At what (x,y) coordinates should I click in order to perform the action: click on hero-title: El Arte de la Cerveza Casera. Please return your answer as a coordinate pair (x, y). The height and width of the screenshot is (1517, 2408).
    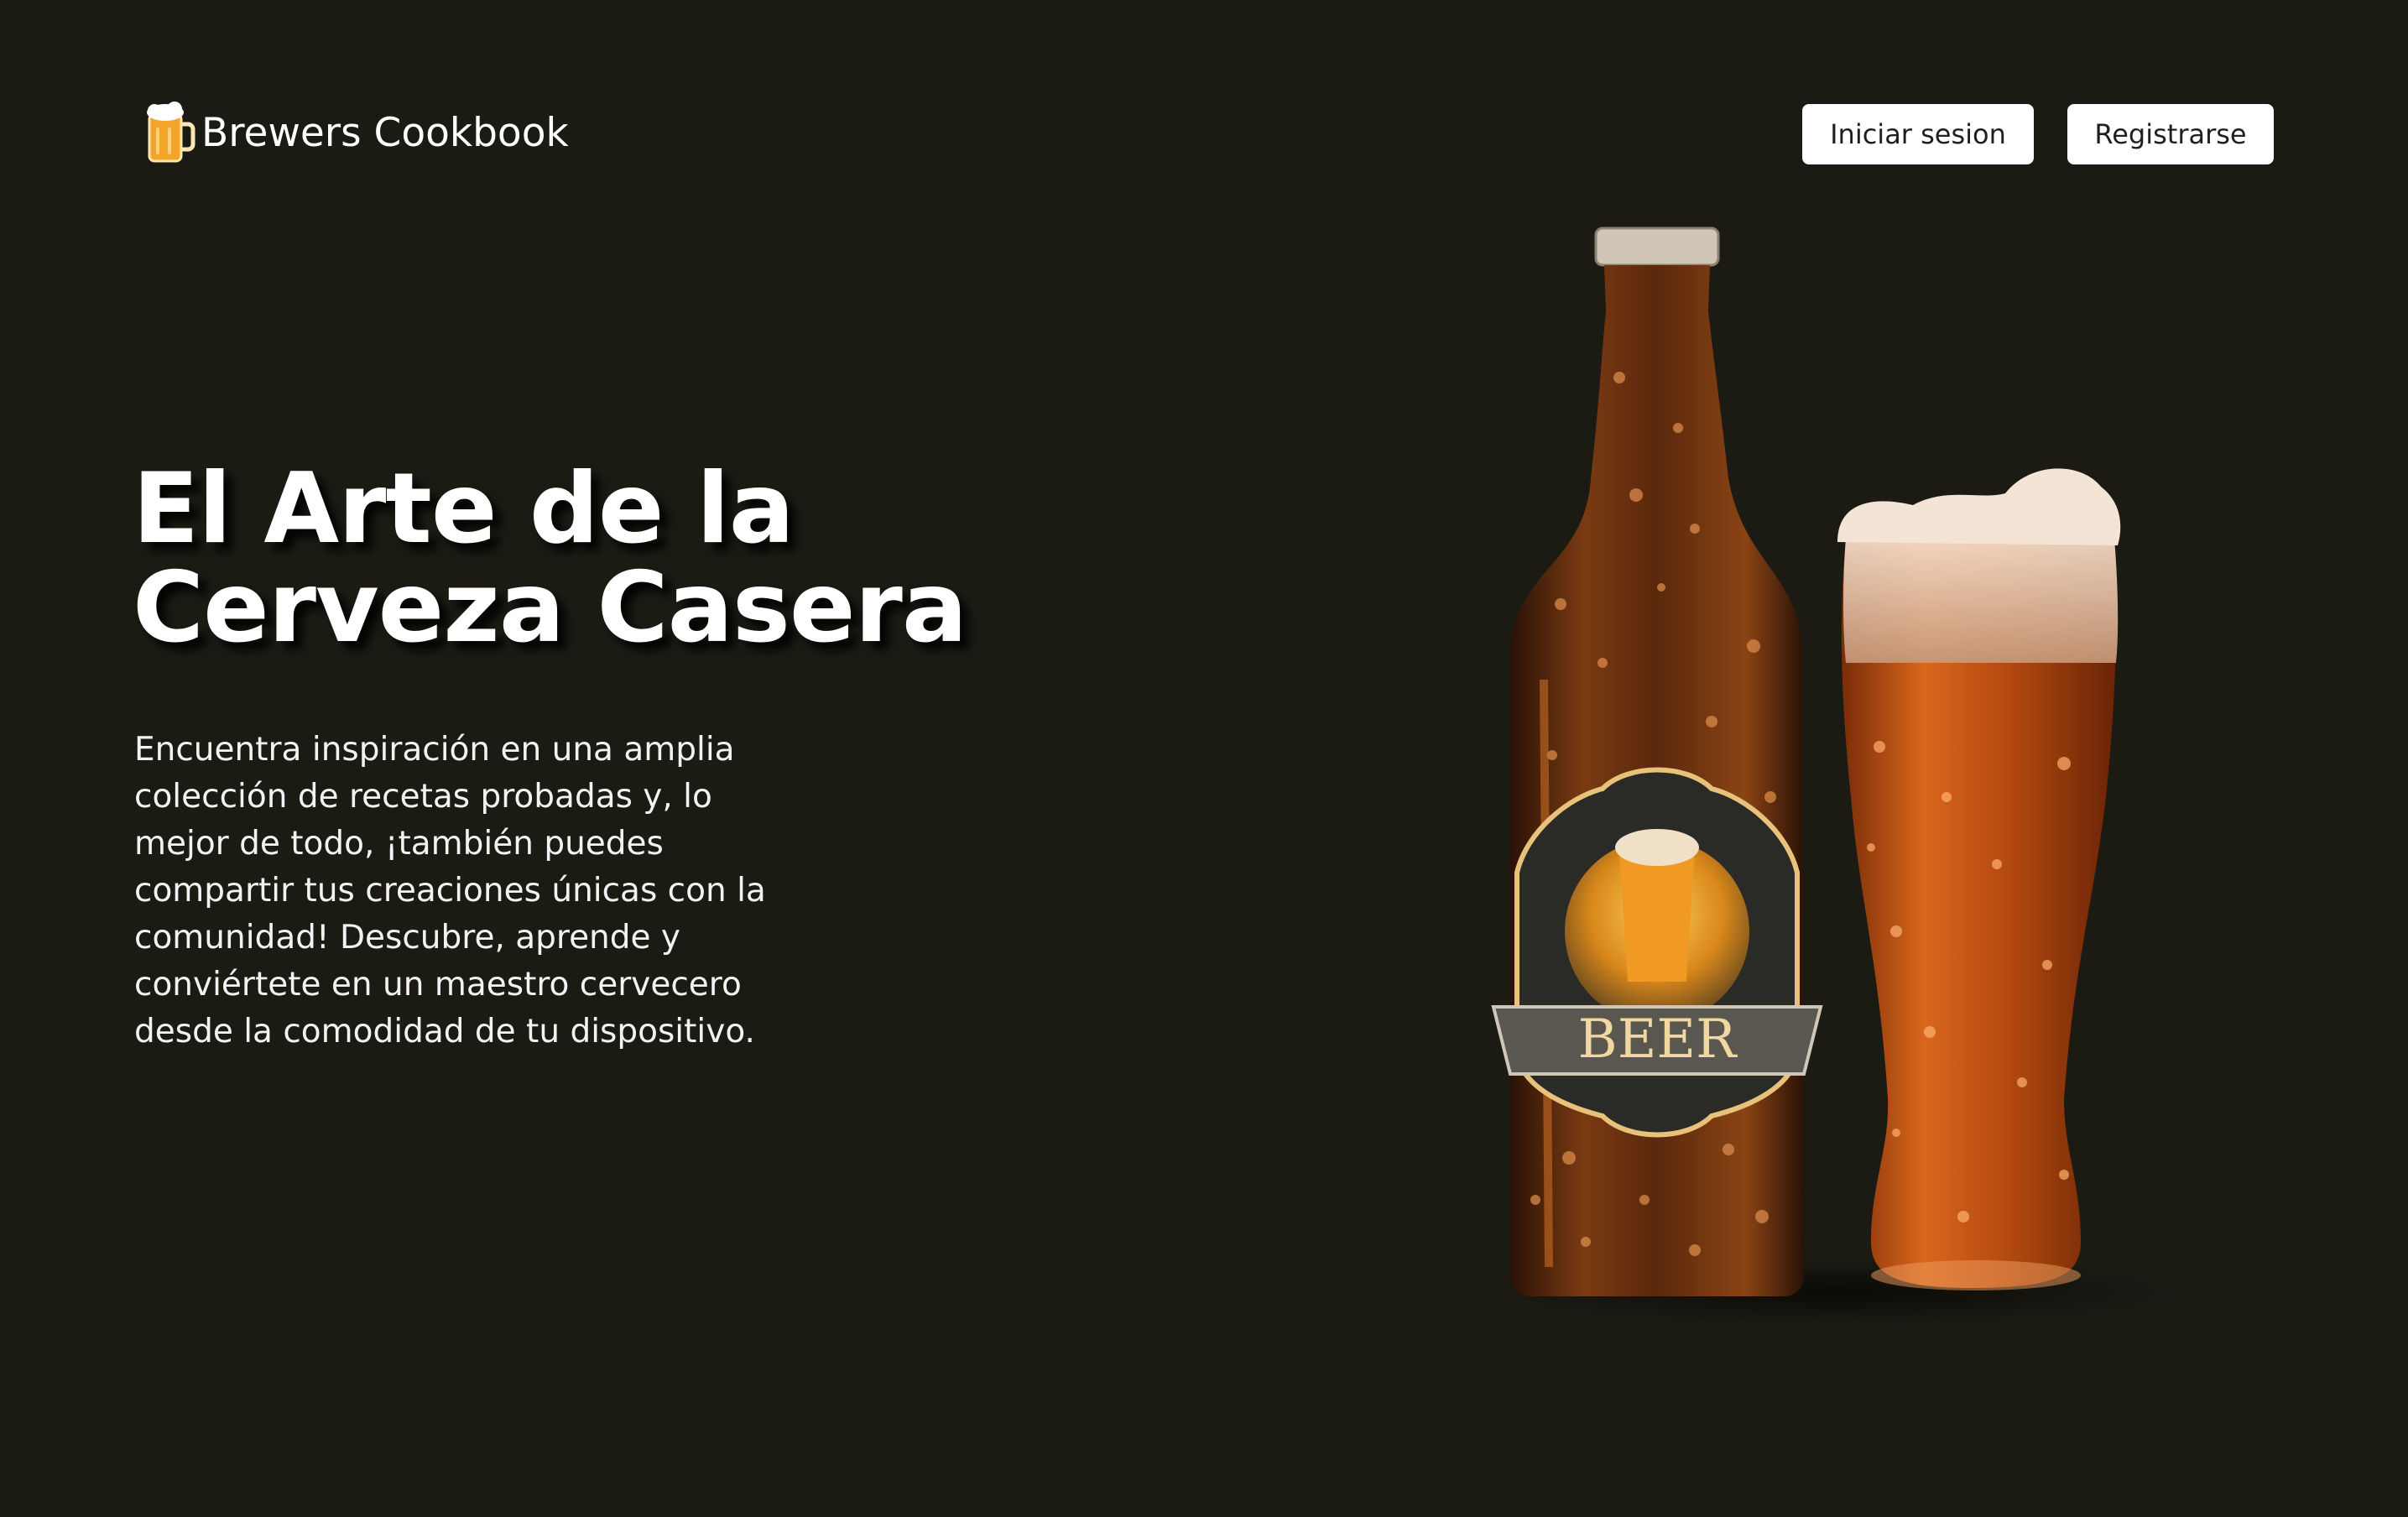
    Looking at the image, I should click on (594, 559).